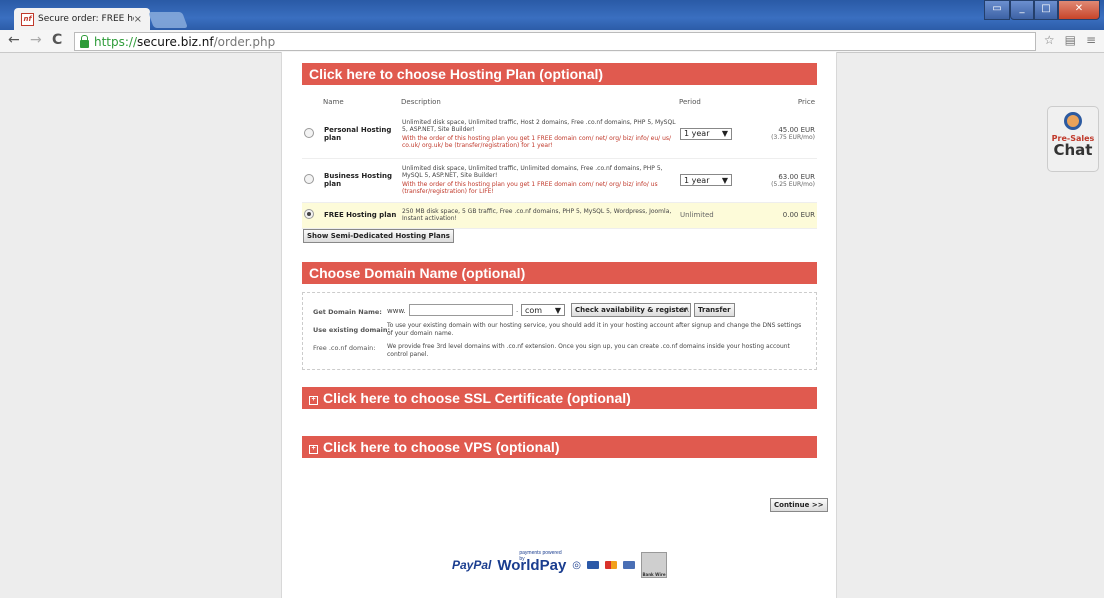 Image resolution: width=1104 pixels, height=598 pixels. I want to click on plan-name: Personal Hosting plan, so click(361, 134).